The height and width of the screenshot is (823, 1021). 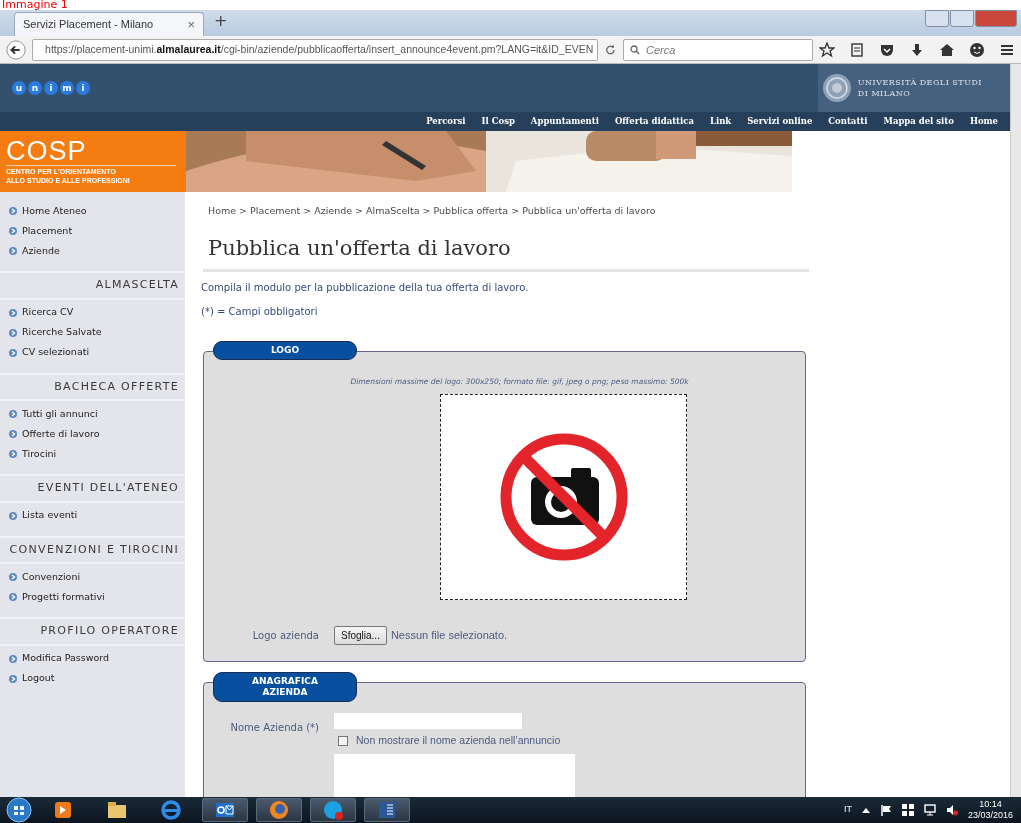 What do you see at coordinates (428, 720) in the screenshot?
I see `text-field` at bounding box center [428, 720].